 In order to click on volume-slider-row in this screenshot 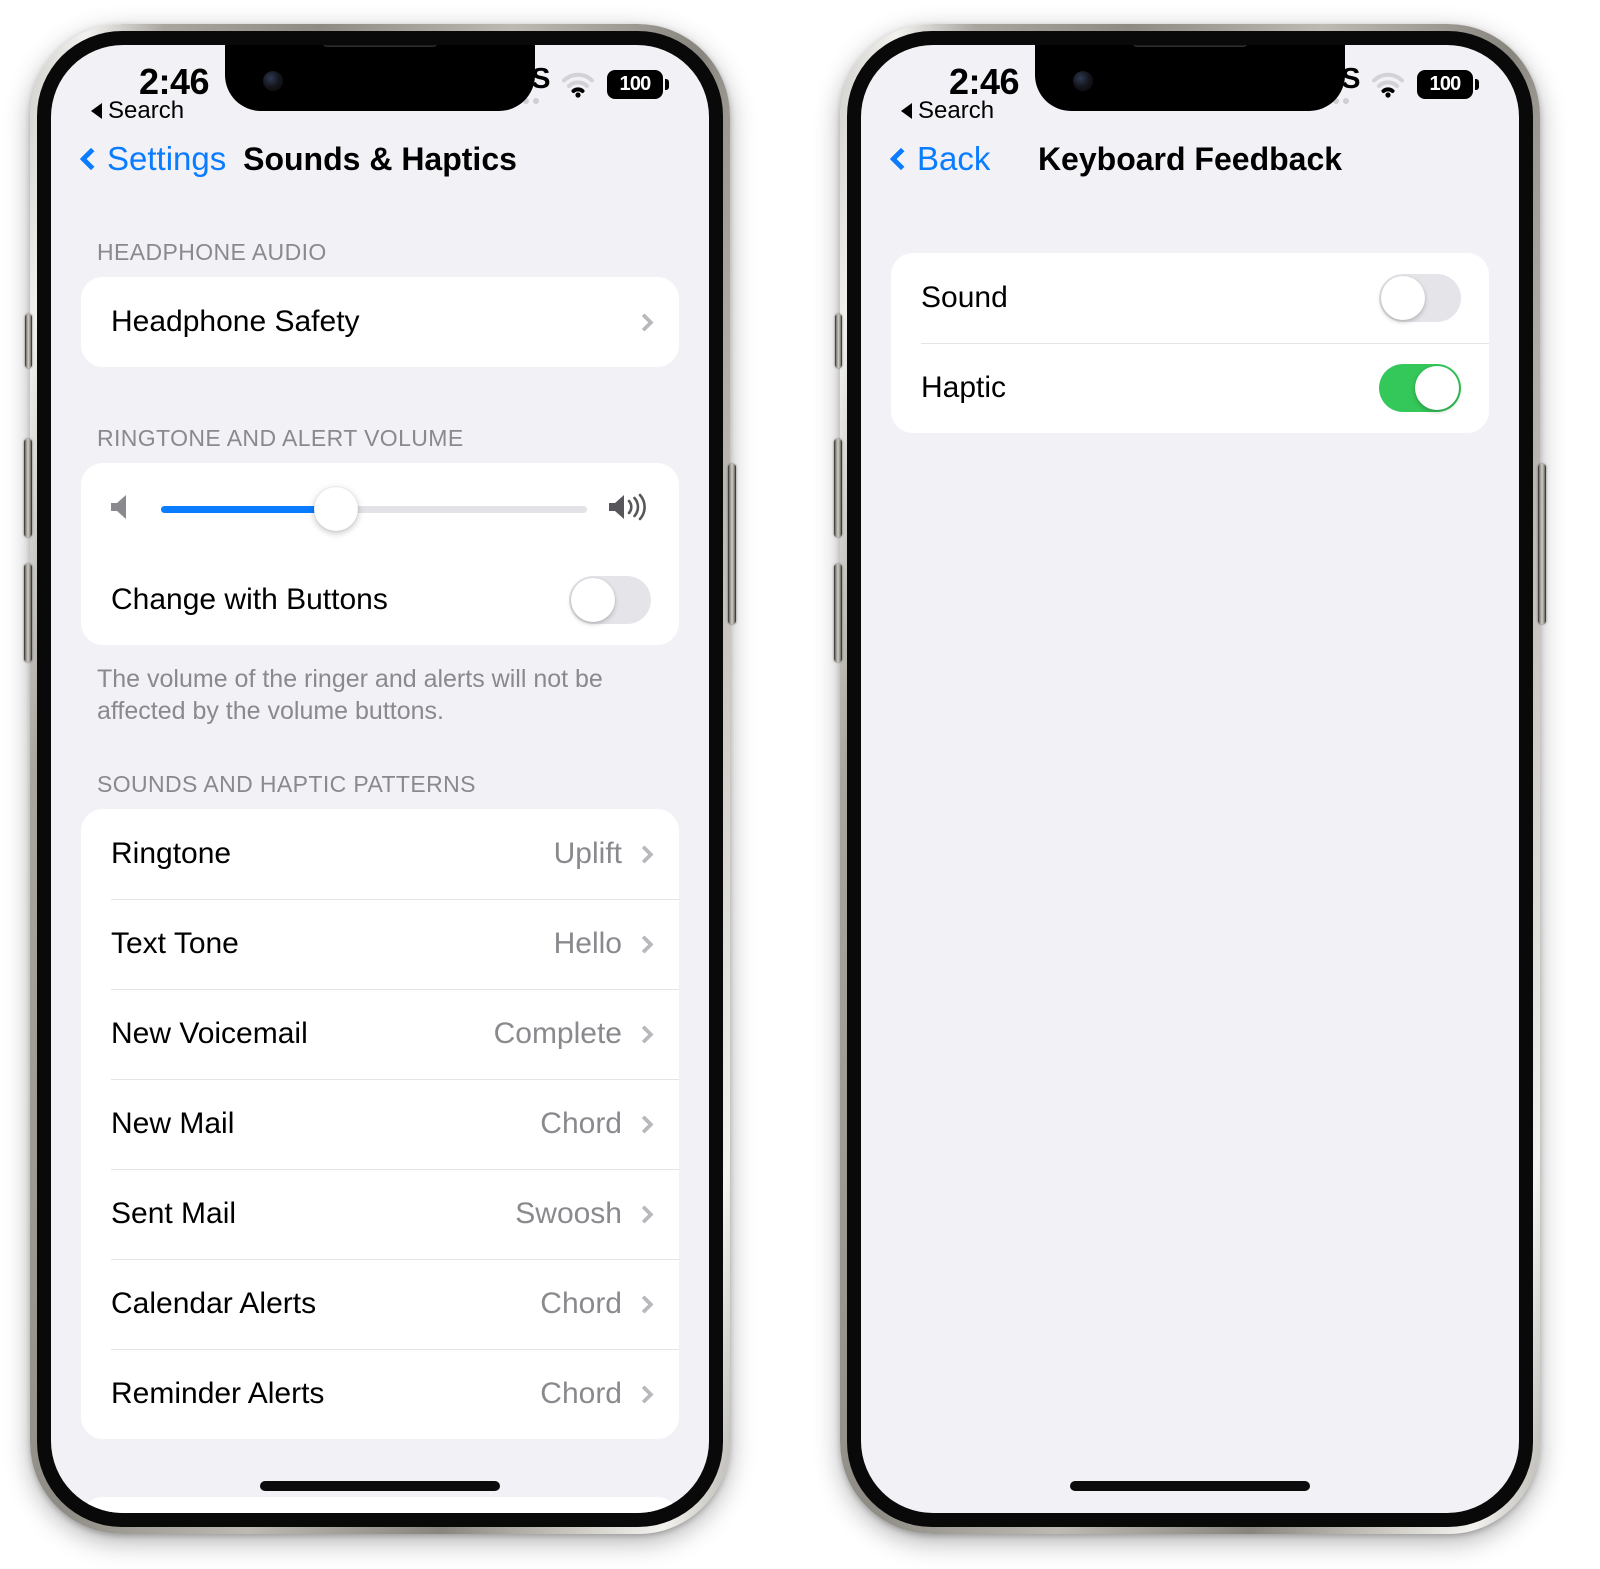, I will do `click(380, 509)`.